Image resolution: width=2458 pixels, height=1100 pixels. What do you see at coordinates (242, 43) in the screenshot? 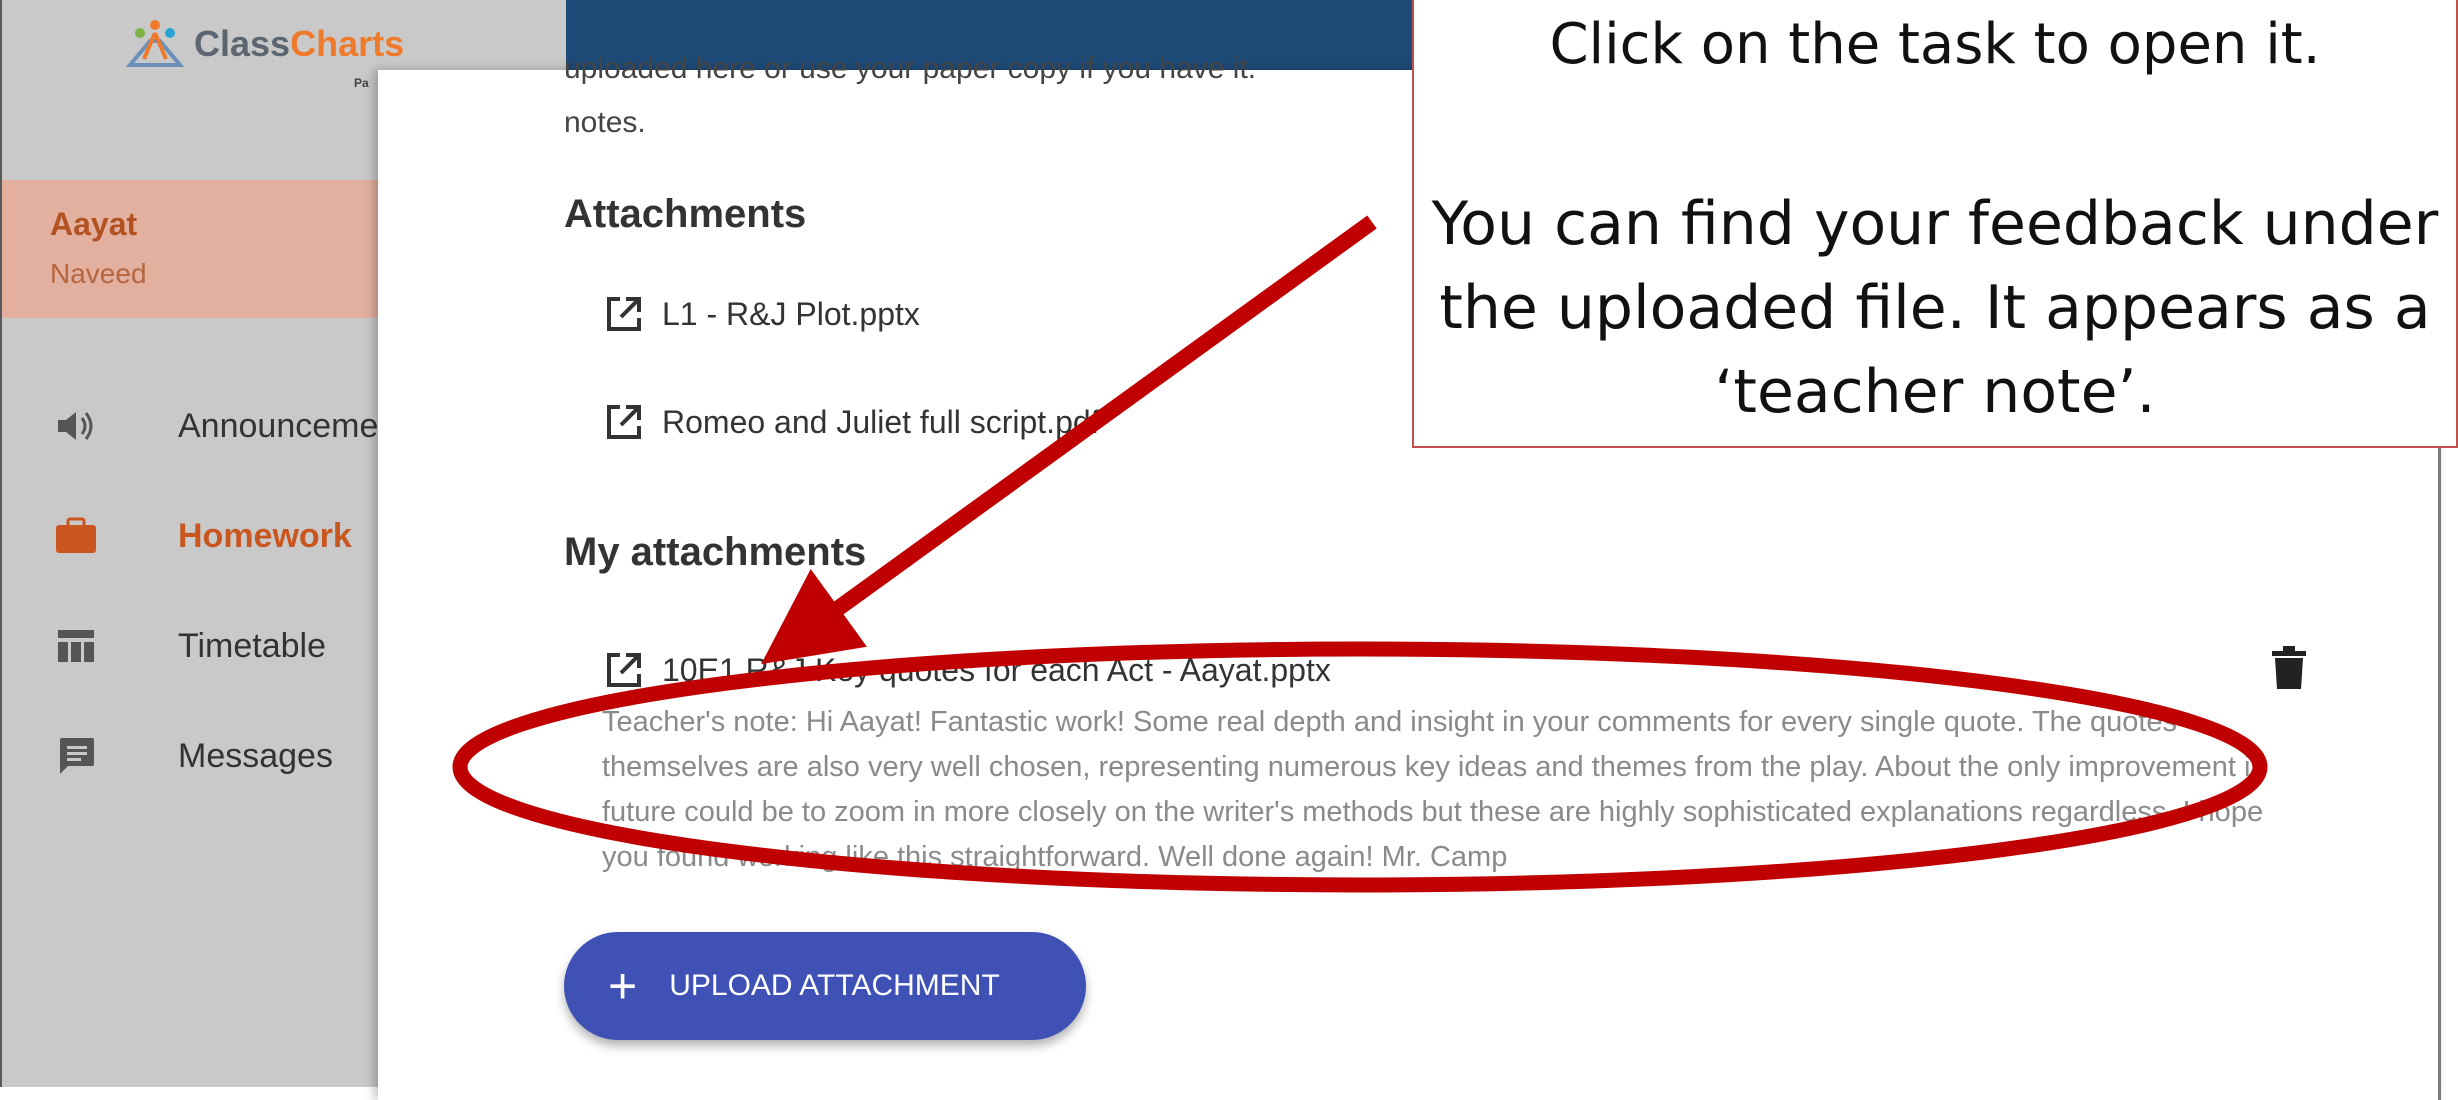
I see `logo-text-class: Class` at bounding box center [242, 43].